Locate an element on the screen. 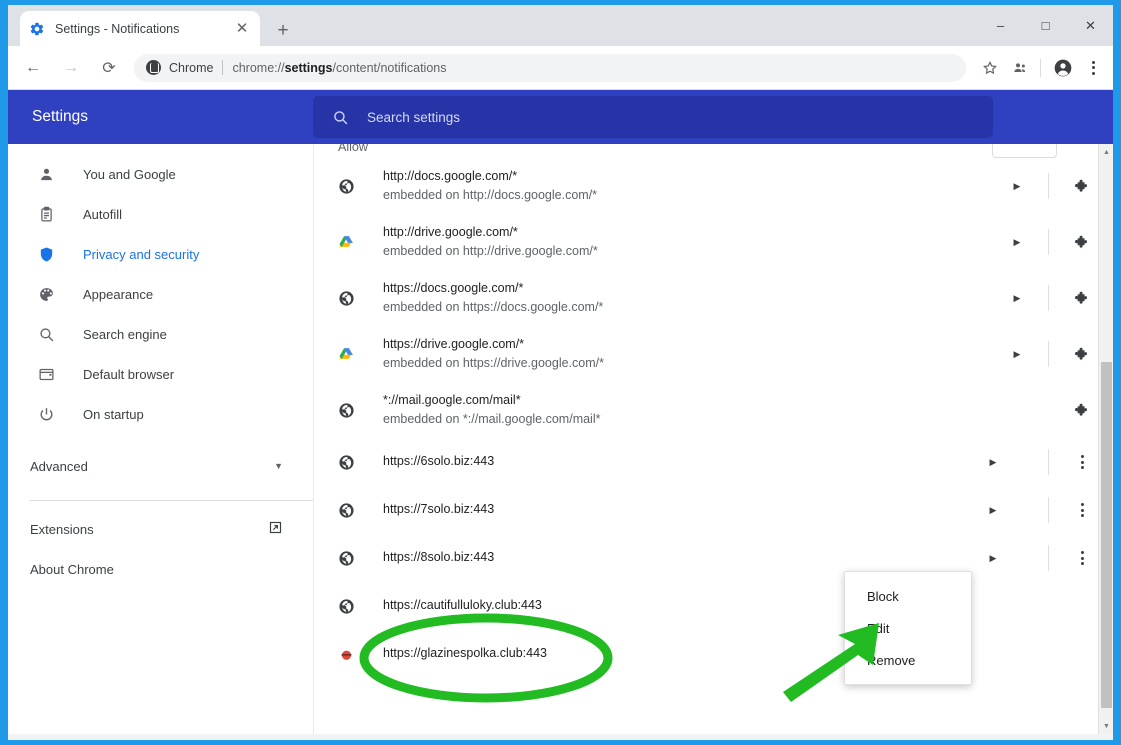 This screenshot has width=1121, height=745. table-row: https://cautifulluloky.club:443 is located at coordinates (706, 606).